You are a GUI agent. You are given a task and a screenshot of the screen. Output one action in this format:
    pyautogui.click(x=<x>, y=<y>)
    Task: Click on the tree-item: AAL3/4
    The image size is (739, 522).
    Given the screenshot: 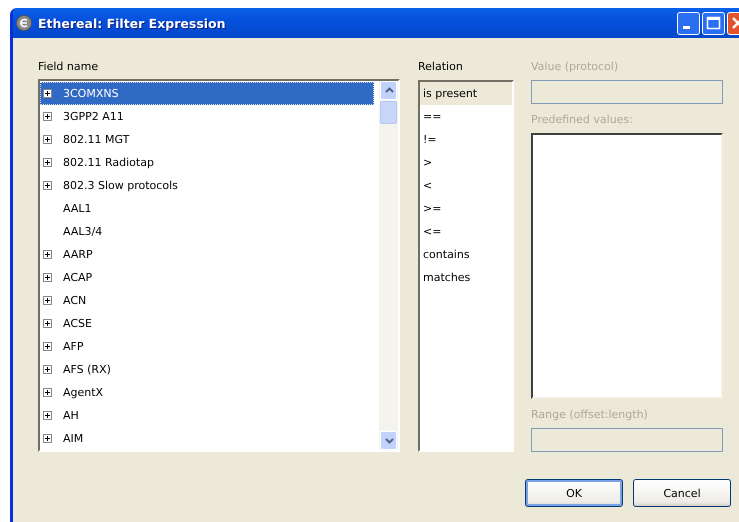 What is the action you would take?
    pyautogui.click(x=207, y=231)
    